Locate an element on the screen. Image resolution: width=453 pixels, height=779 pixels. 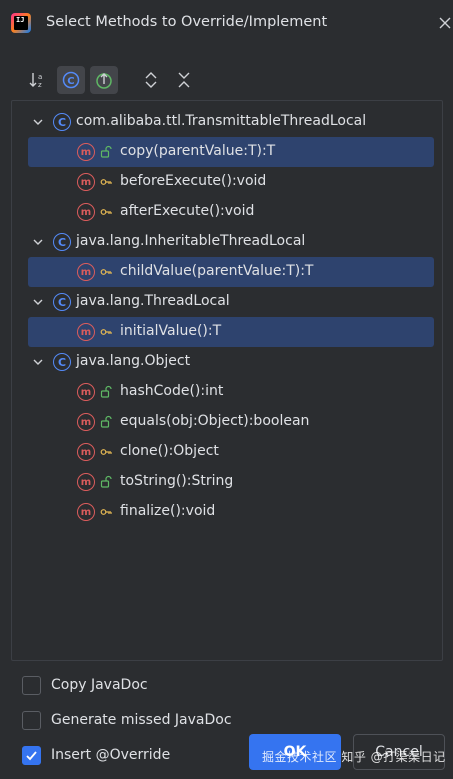
show-classes-icon: C is located at coordinates (71, 80).